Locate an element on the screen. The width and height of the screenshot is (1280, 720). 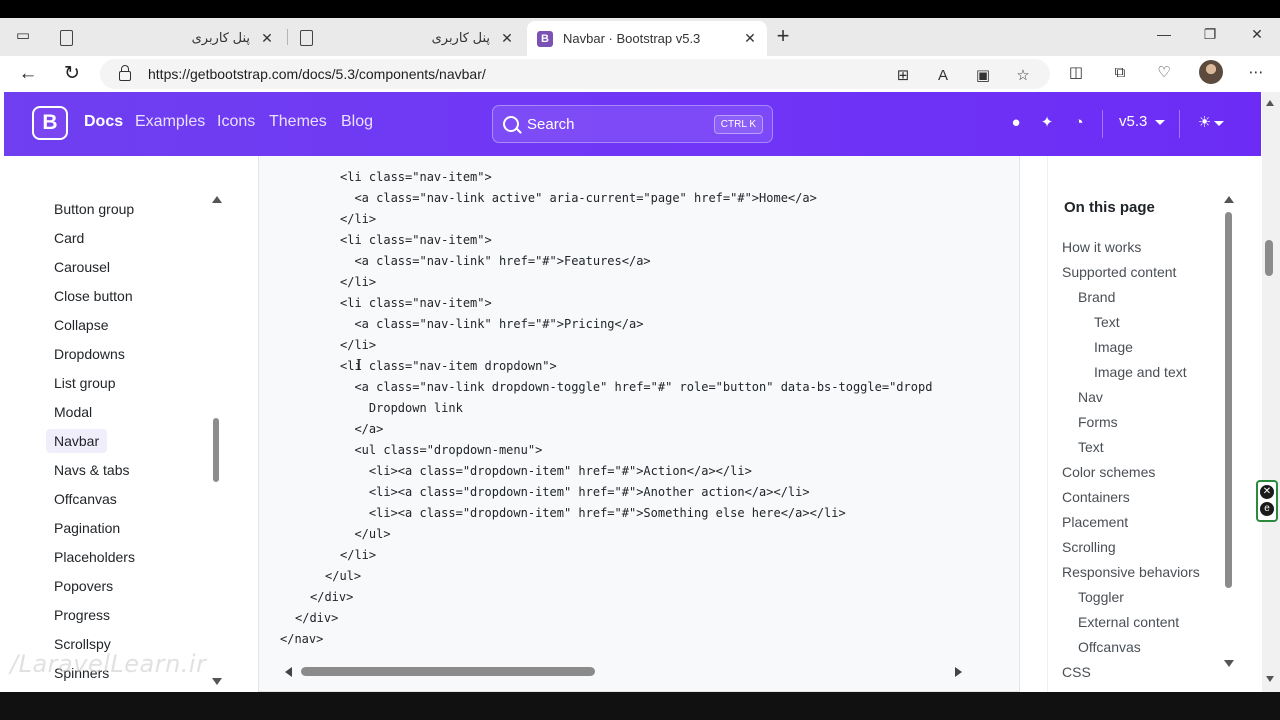
toc-item-external-content: External content is located at coordinates (1128, 622).